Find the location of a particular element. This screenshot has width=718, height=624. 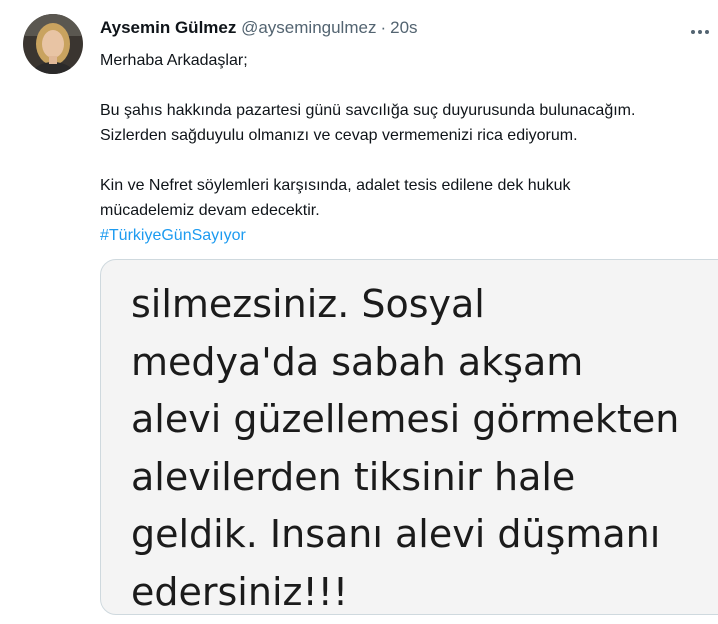

author-handle: @aysemingulmez is located at coordinates (308, 27).